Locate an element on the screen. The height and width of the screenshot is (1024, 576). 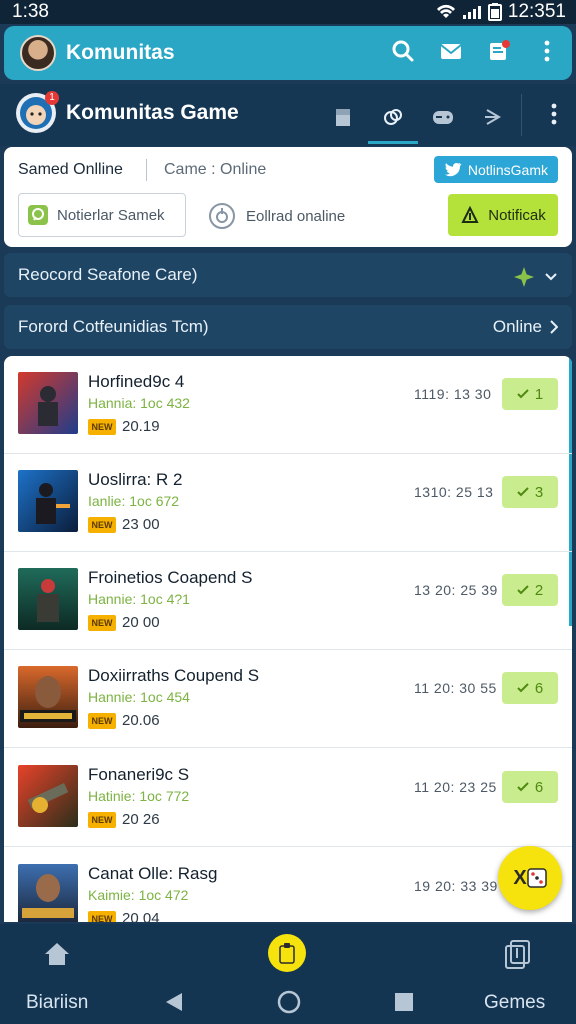
chevron-right-icon is located at coordinates (554, 327).